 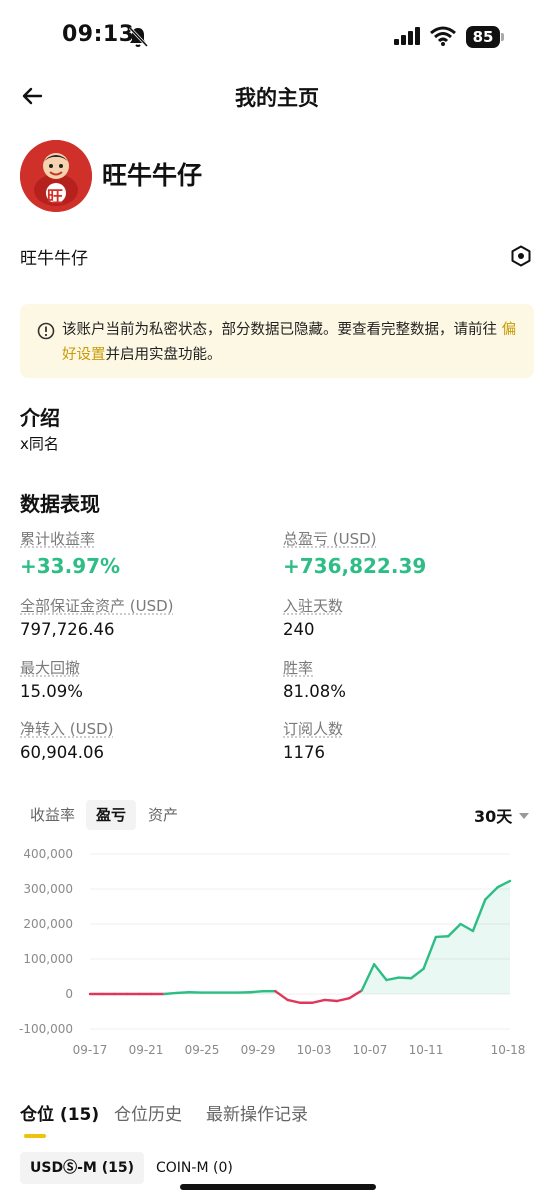 I want to click on cumulative-return-value: +33.97%, so click(x=70, y=566).